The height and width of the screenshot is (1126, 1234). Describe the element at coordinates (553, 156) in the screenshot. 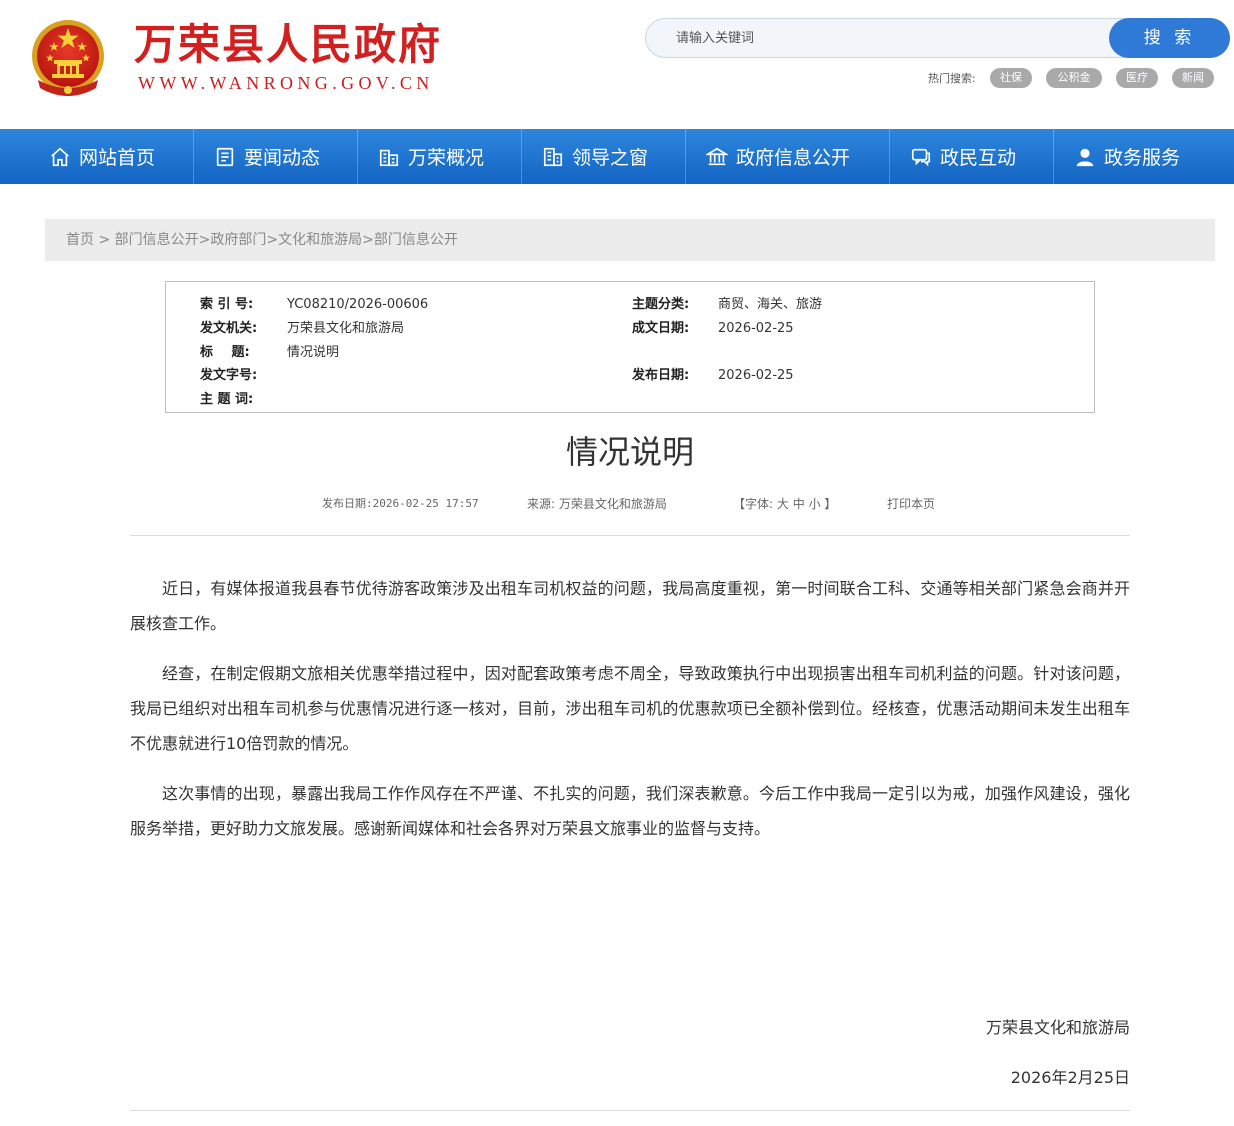

I see `office-icon` at that location.